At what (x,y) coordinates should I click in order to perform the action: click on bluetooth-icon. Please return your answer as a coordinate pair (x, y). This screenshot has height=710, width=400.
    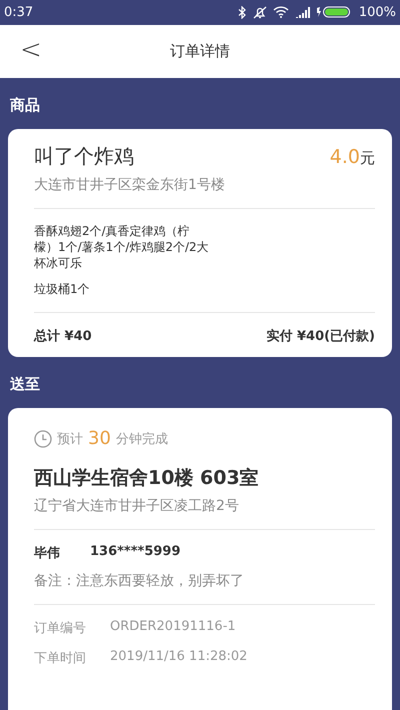
    Looking at the image, I should click on (242, 12).